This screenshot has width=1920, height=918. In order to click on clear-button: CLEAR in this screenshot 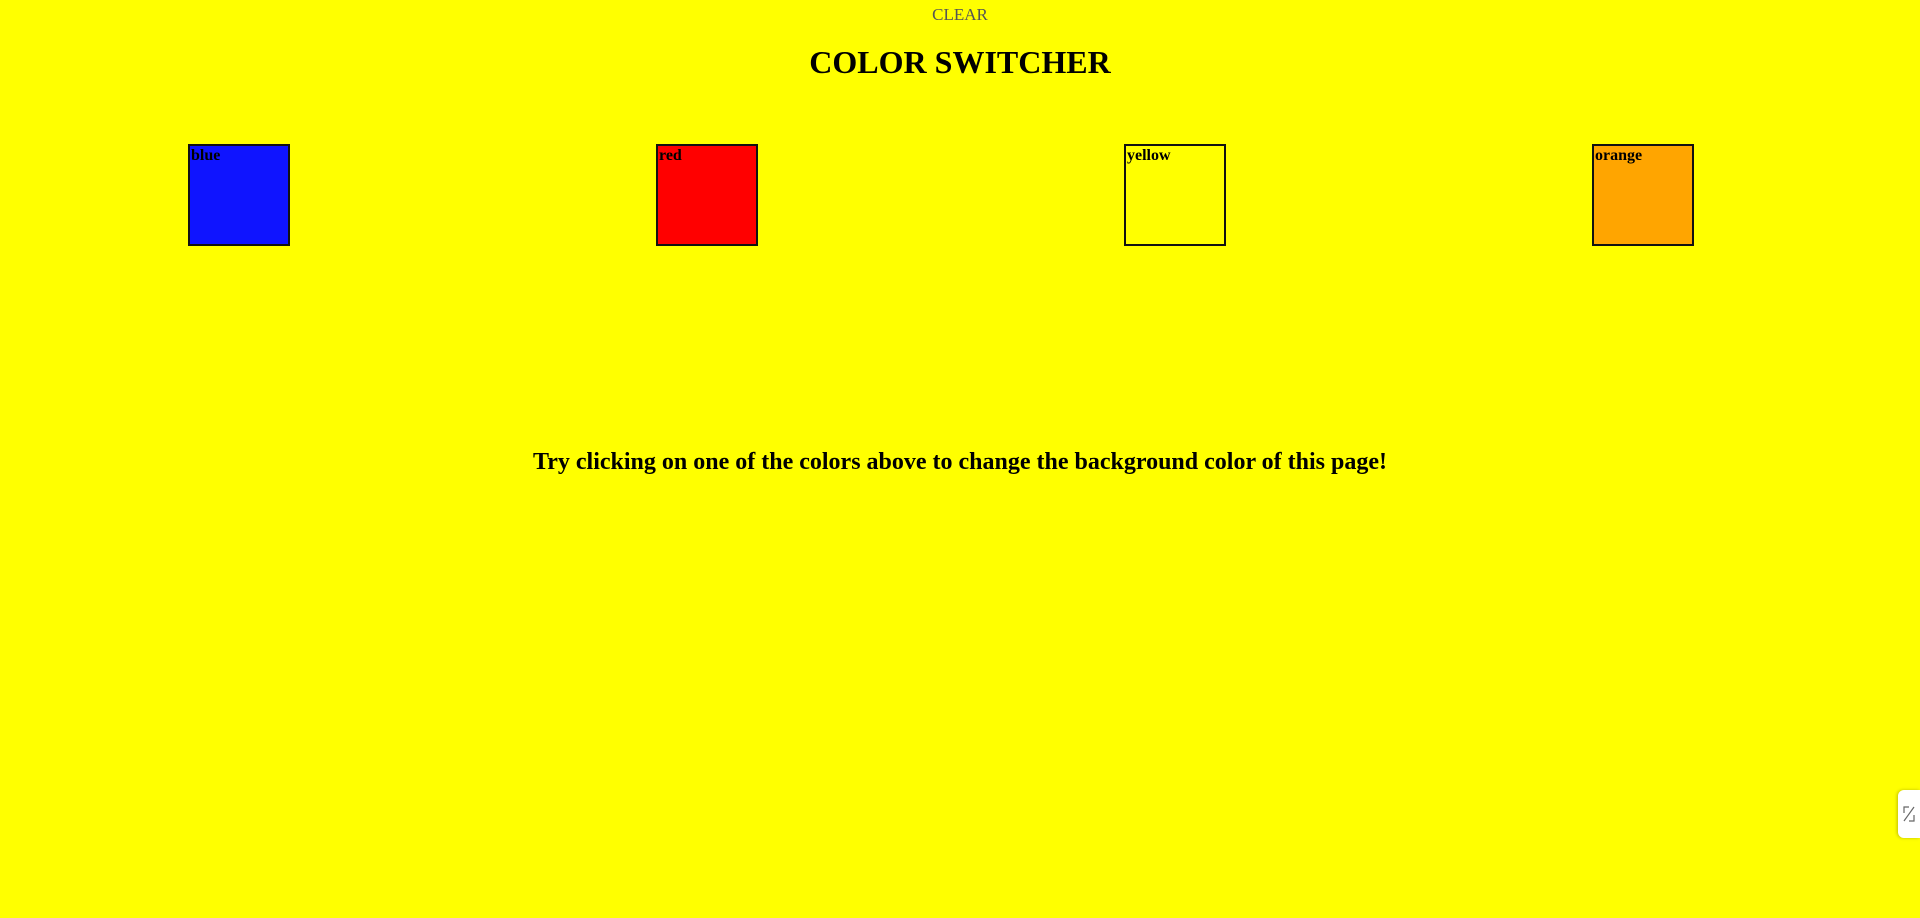, I will do `click(960, 15)`.